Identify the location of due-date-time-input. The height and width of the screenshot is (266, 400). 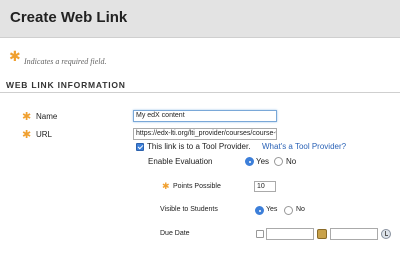
(354, 234).